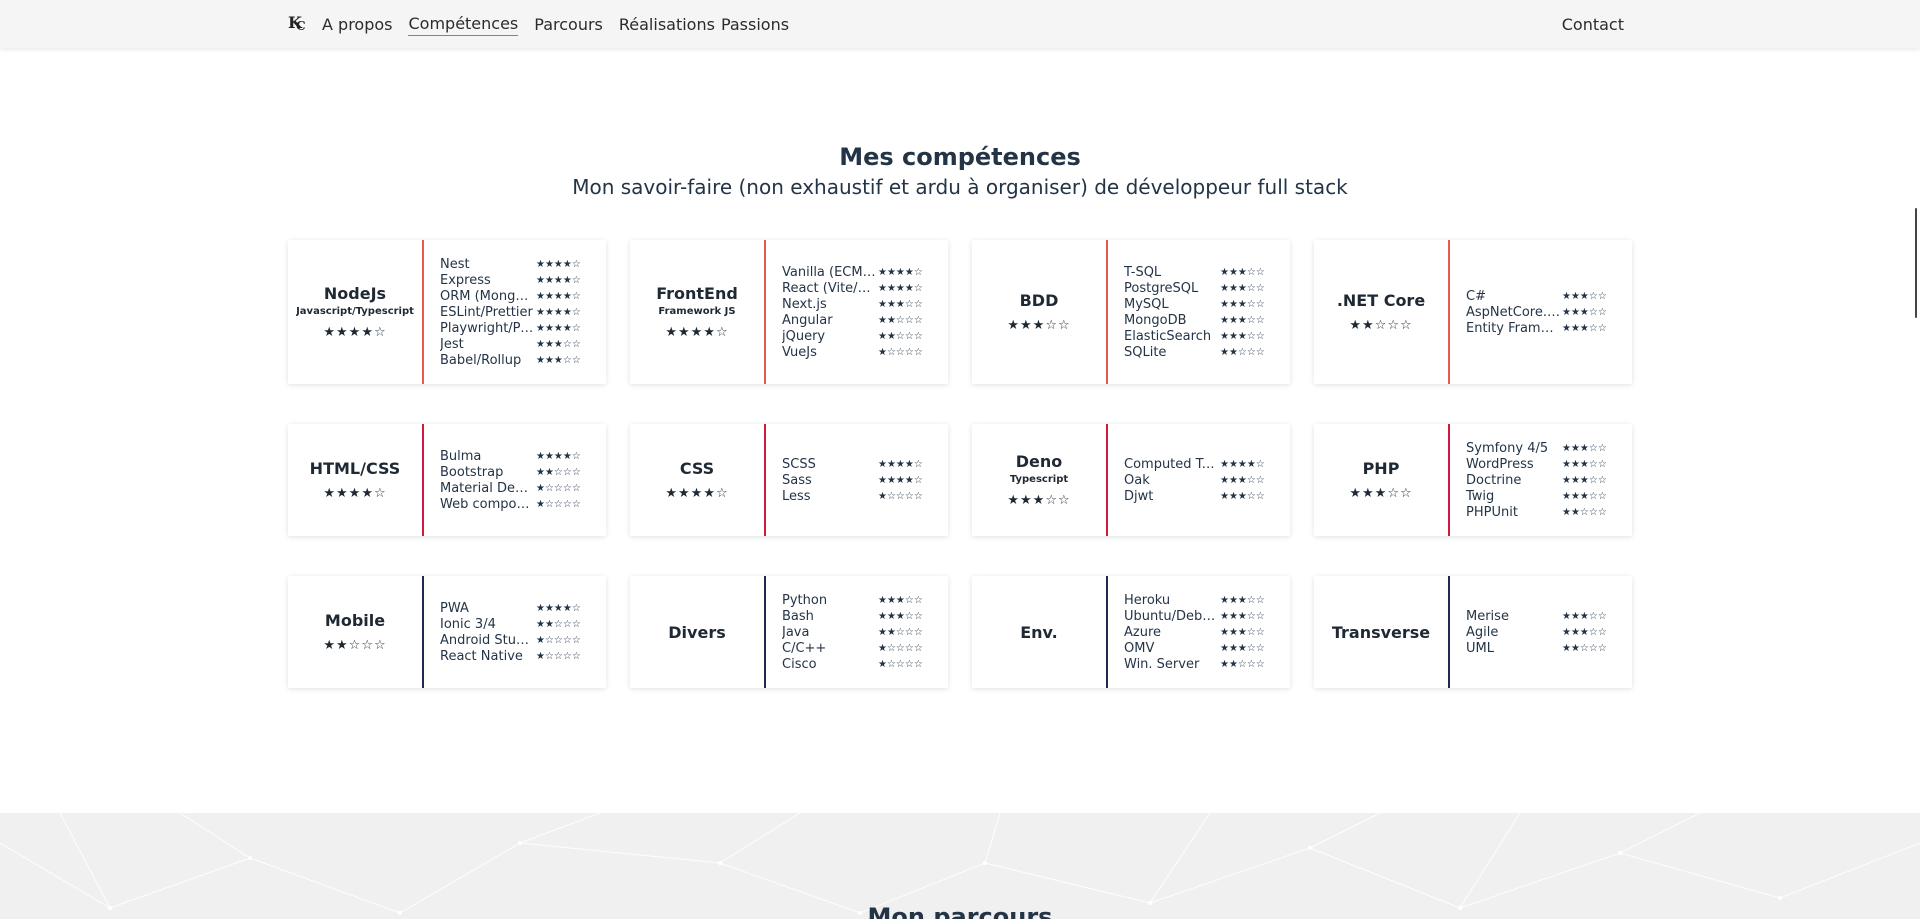  What do you see at coordinates (1039, 312) in the screenshot?
I see `skill-card-summary: BDD ★★★☆☆` at bounding box center [1039, 312].